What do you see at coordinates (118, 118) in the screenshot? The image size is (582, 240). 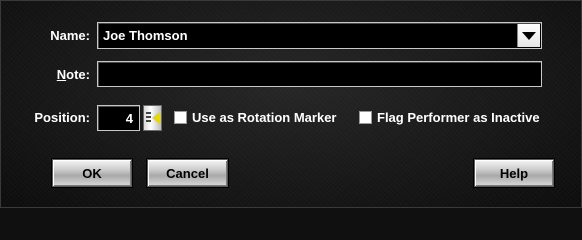 I see `position-input: 4` at bounding box center [118, 118].